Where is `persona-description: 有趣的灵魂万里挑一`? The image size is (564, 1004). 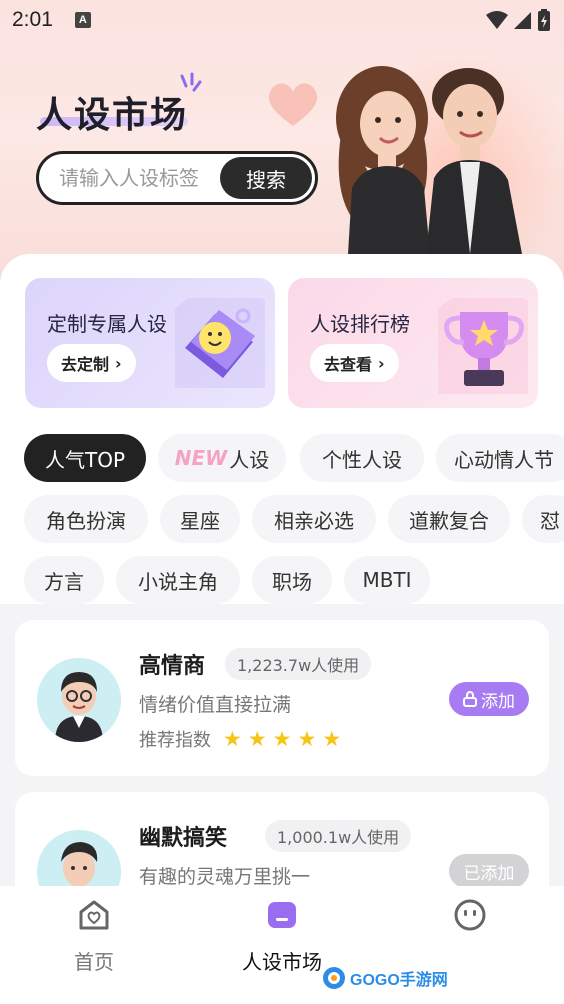 persona-description: 有趣的灵魂万里挑一 is located at coordinates (225, 877).